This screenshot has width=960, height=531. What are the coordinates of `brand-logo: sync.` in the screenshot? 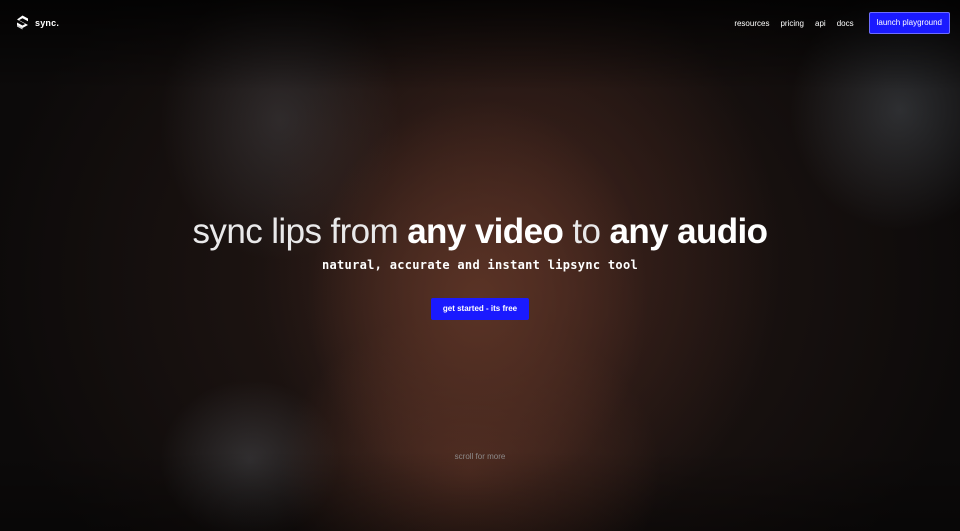 It's located at (37, 22).